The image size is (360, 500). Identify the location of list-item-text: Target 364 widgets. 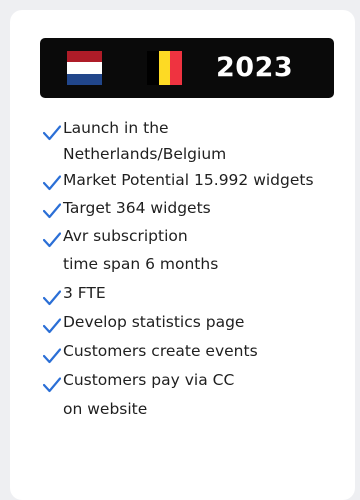
(137, 208).